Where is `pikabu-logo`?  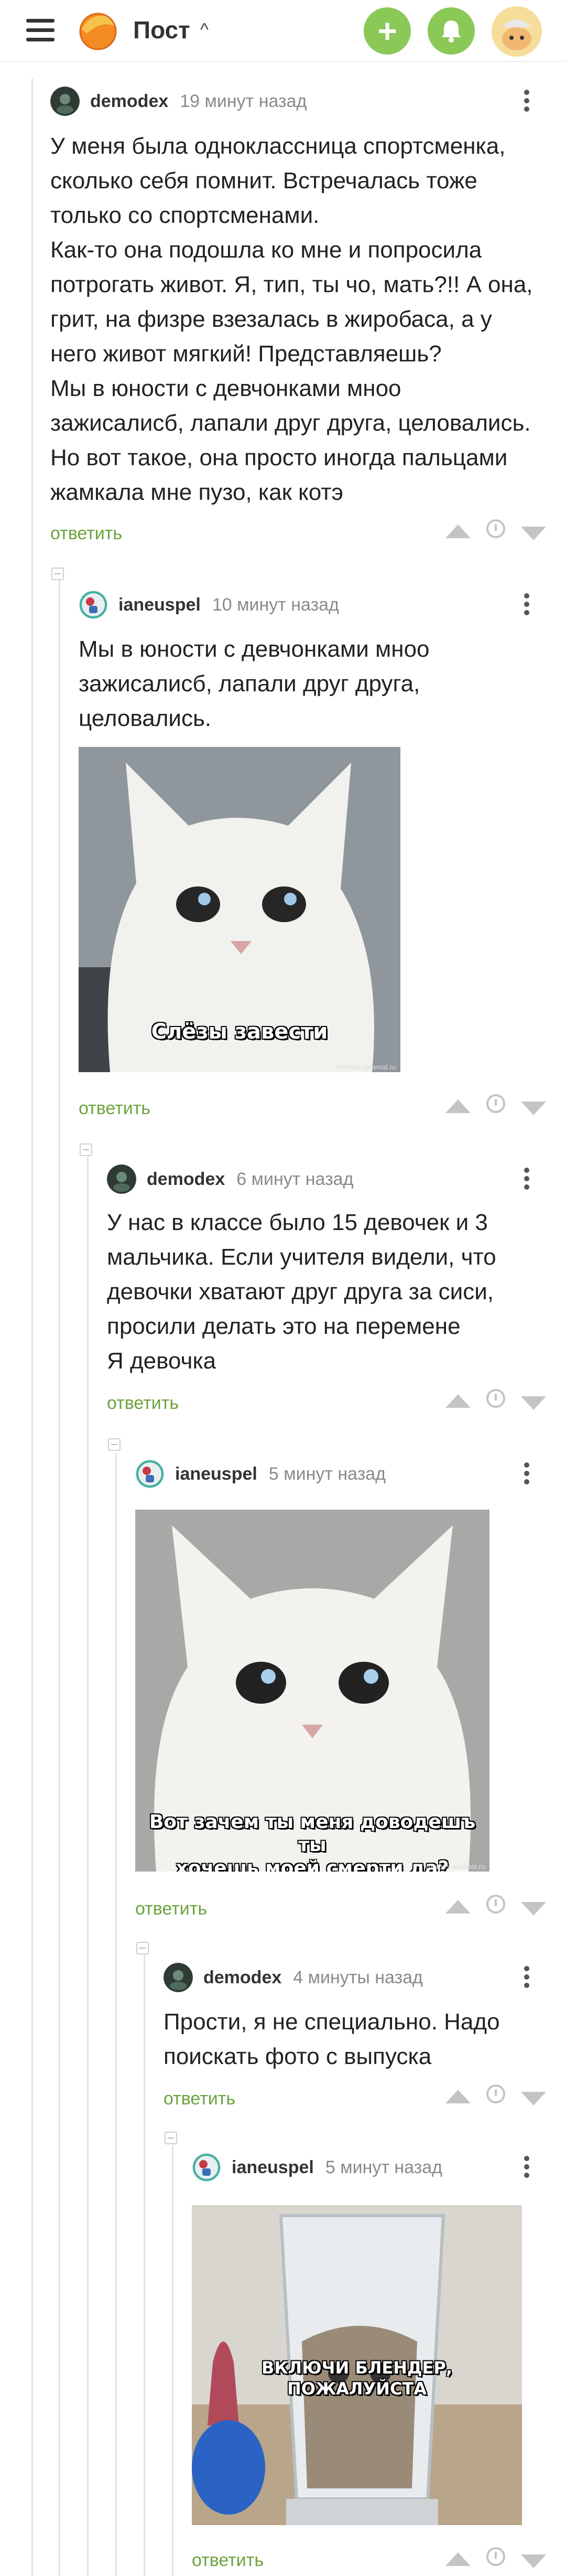 pikabu-logo is located at coordinates (98, 30).